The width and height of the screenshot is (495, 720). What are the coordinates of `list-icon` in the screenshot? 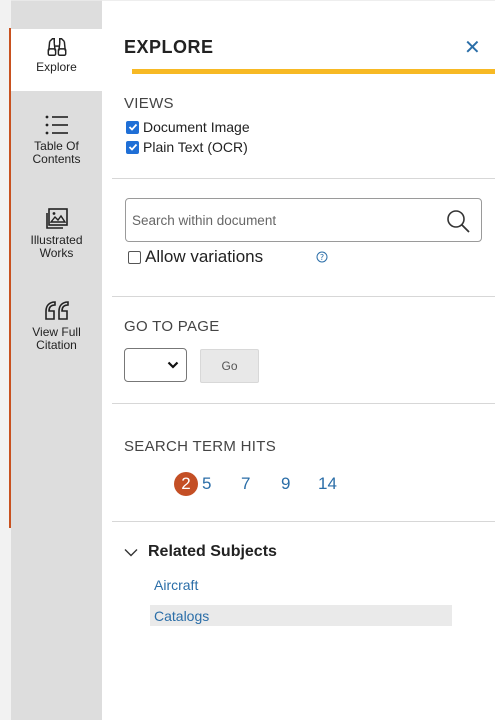 It's located at (56, 125).